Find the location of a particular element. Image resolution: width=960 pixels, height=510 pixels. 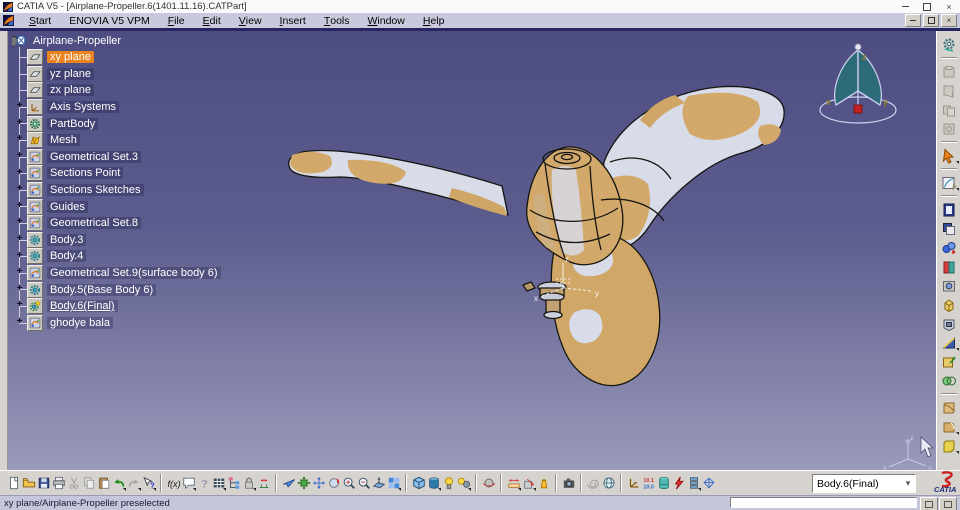

select-arrow-icon is located at coordinates (949, 155).